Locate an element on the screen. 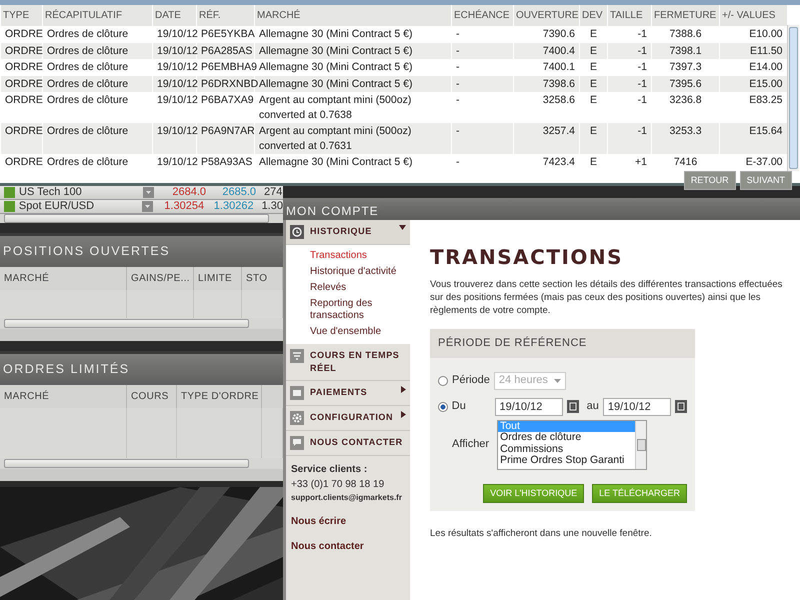 This screenshot has width=800, height=600. column-header: TAILLE is located at coordinates (630, 15).